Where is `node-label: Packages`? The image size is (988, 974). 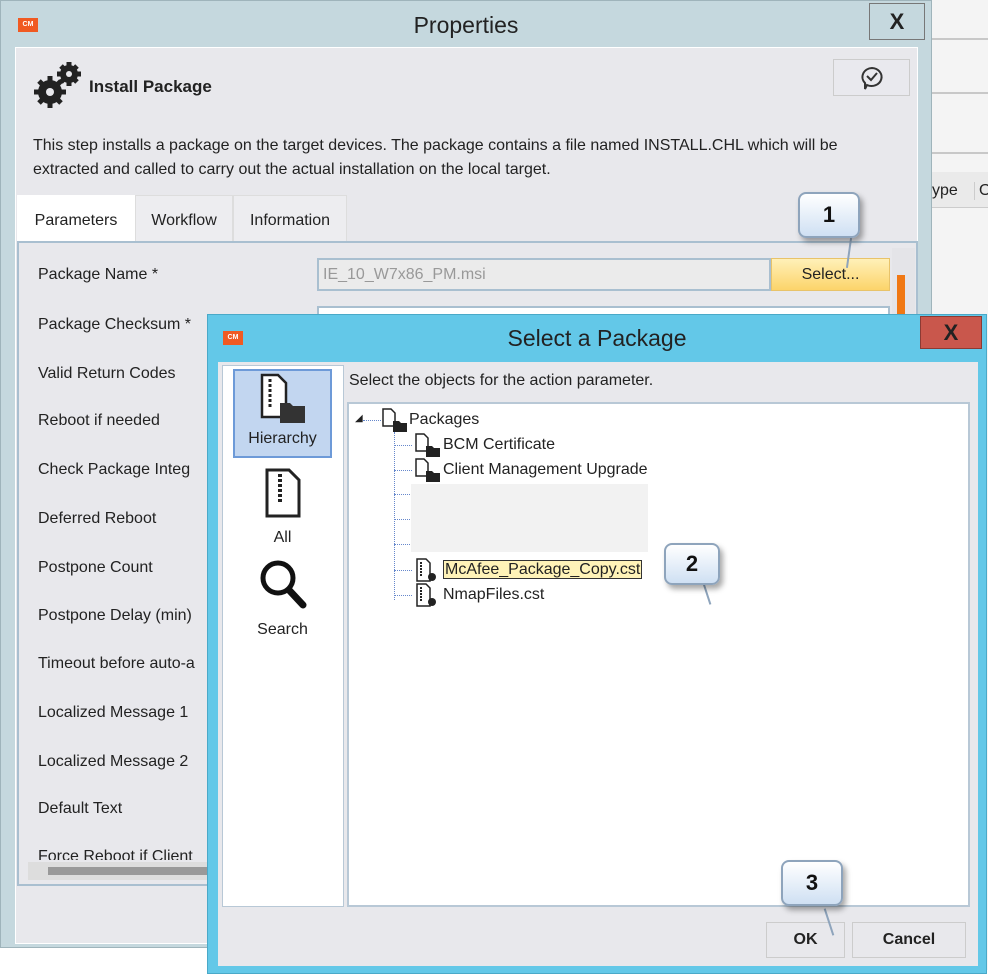 node-label: Packages is located at coordinates (444, 420).